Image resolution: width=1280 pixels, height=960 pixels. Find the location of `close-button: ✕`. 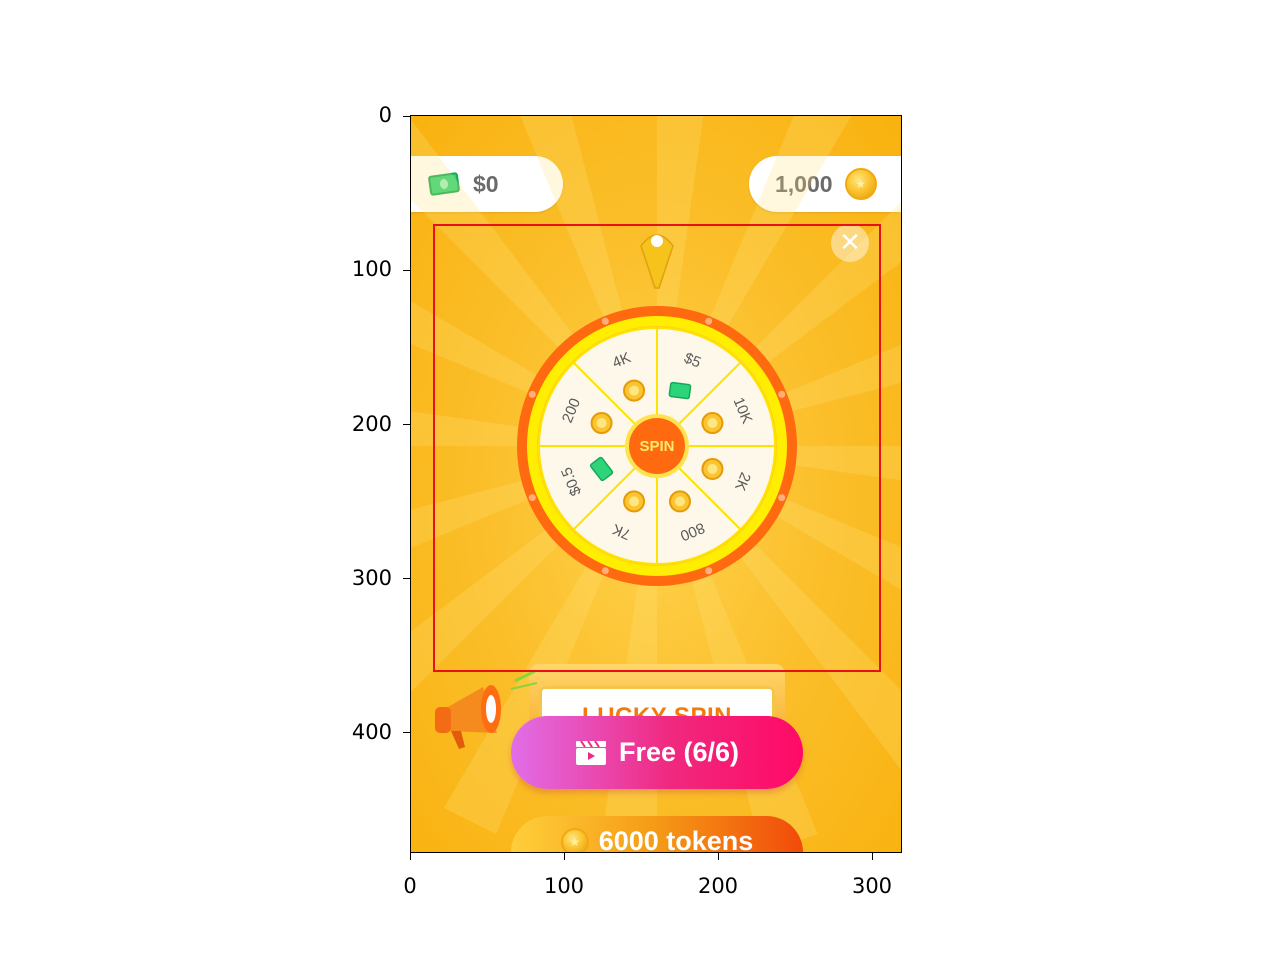

close-button: ✕ is located at coordinates (850, 243).